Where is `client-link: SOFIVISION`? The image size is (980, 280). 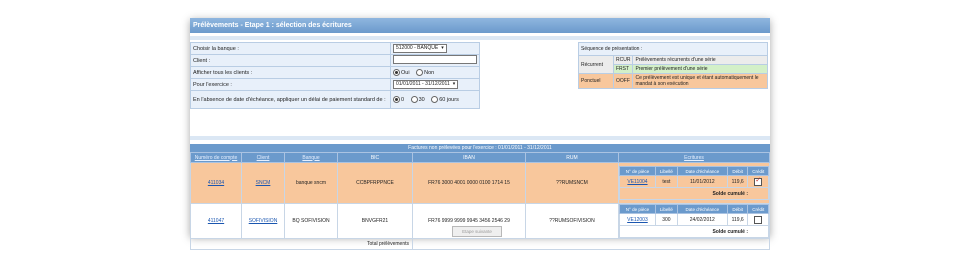
client-link: SOFIVISION is located at coordinates (263, 221).